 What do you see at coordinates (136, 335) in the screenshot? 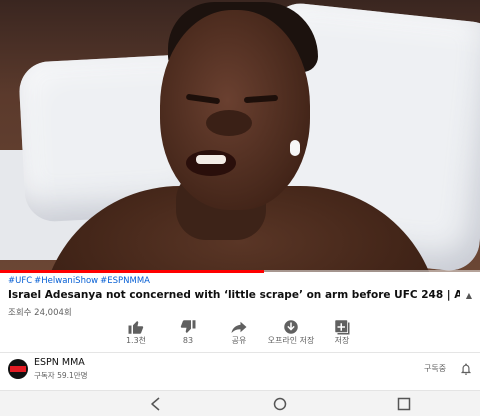
I see `like-button: 1.3천` at bounding box center [136, 335].